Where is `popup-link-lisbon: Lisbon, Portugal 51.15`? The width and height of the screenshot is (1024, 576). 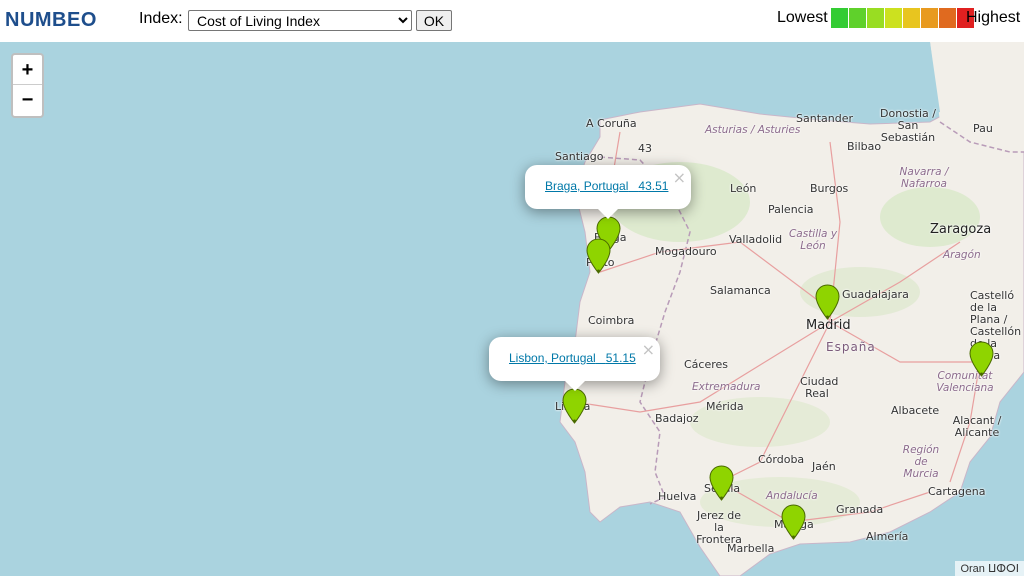 popup-link-lisbon: Lisbon, Portugal 51.15 is located at coordinates (572, 358).